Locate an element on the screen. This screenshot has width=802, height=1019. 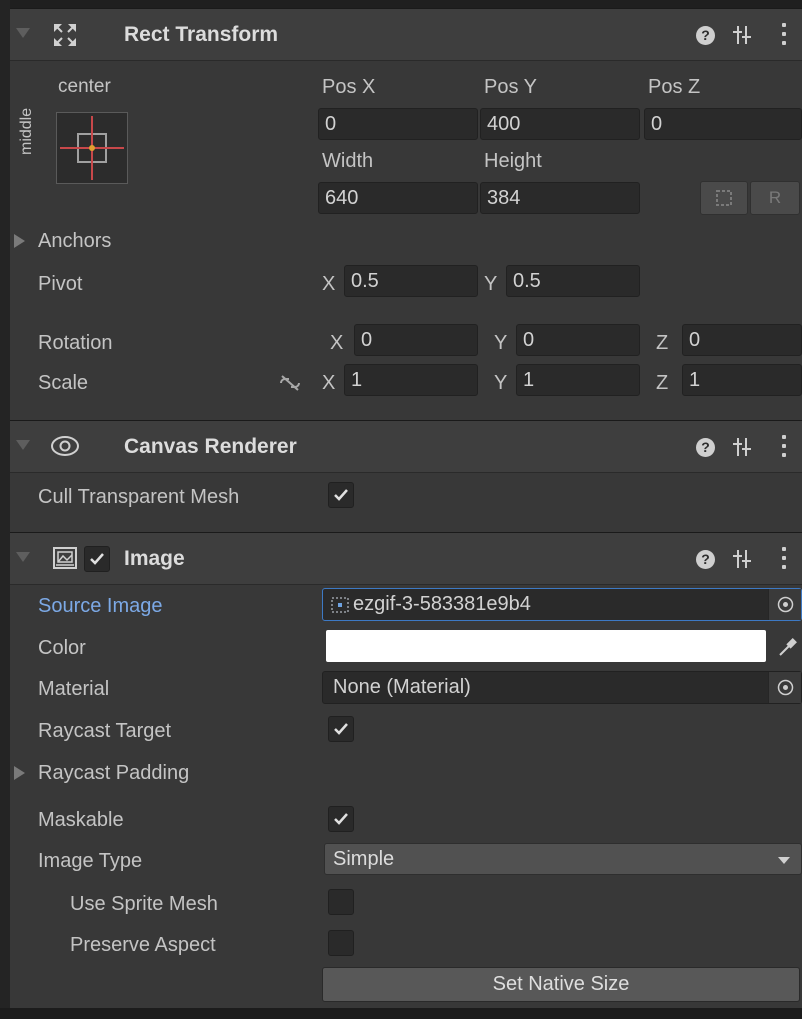
preserve-aspect-label: Preserve Aspect is located at coordinates (143, 945).